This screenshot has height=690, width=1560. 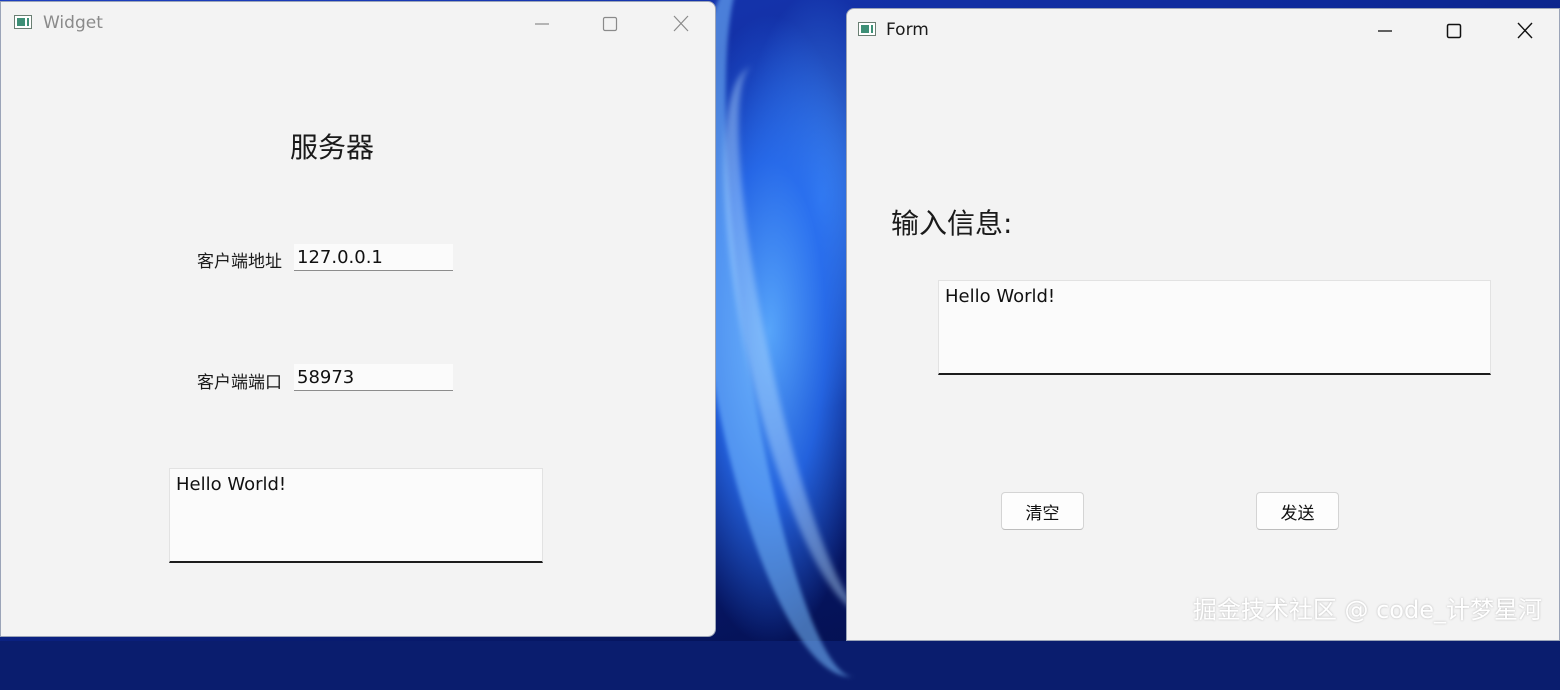 I want to click on message-input-textarea: Hello World!, so click(x=1214, y=327).